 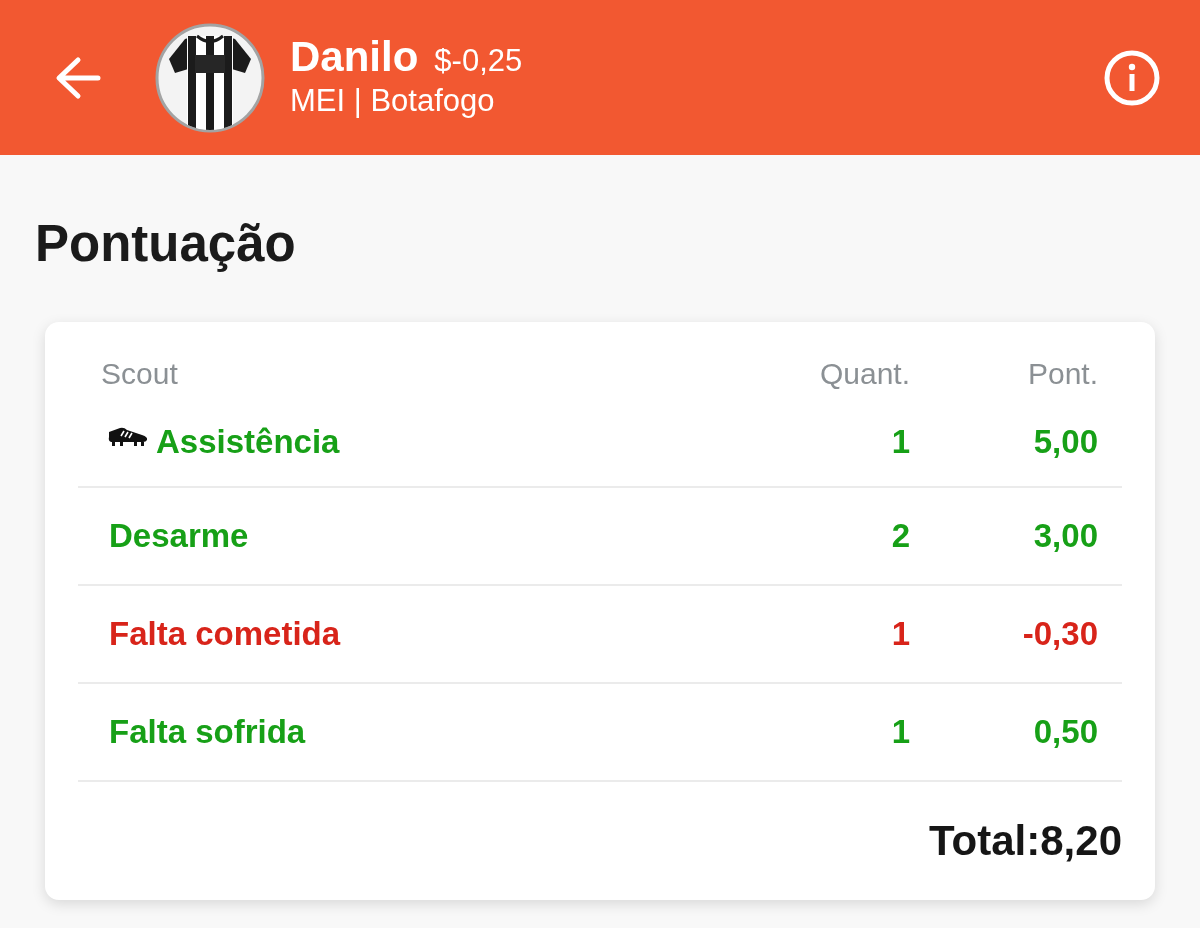 What do you see at coordinates (1060, 634) in the screenshot?
I see `points-cell: -0,30` at bounding box center [1060, 634].